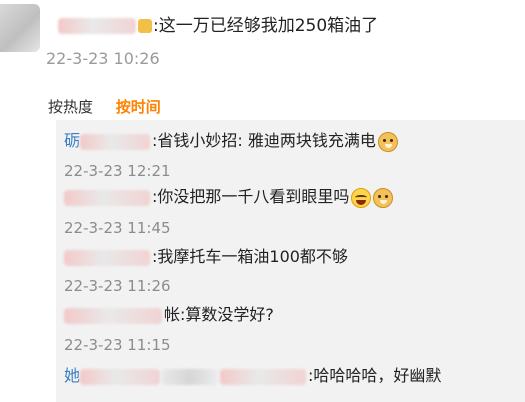 Image resolution: width=525 pixels, height=402 pixels. I want to click on top-comment-timestamp: 22-3-23 10:26, so click(103, 58).